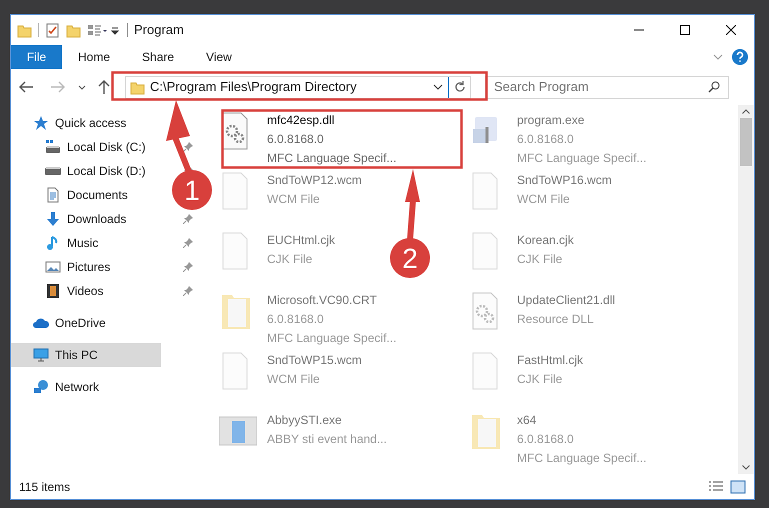 The width and height of the screenshot is (769, 508). Describe the element at coordinates (94, 57) in the screenshot. I see `ribbon-tab: Home` at that location.